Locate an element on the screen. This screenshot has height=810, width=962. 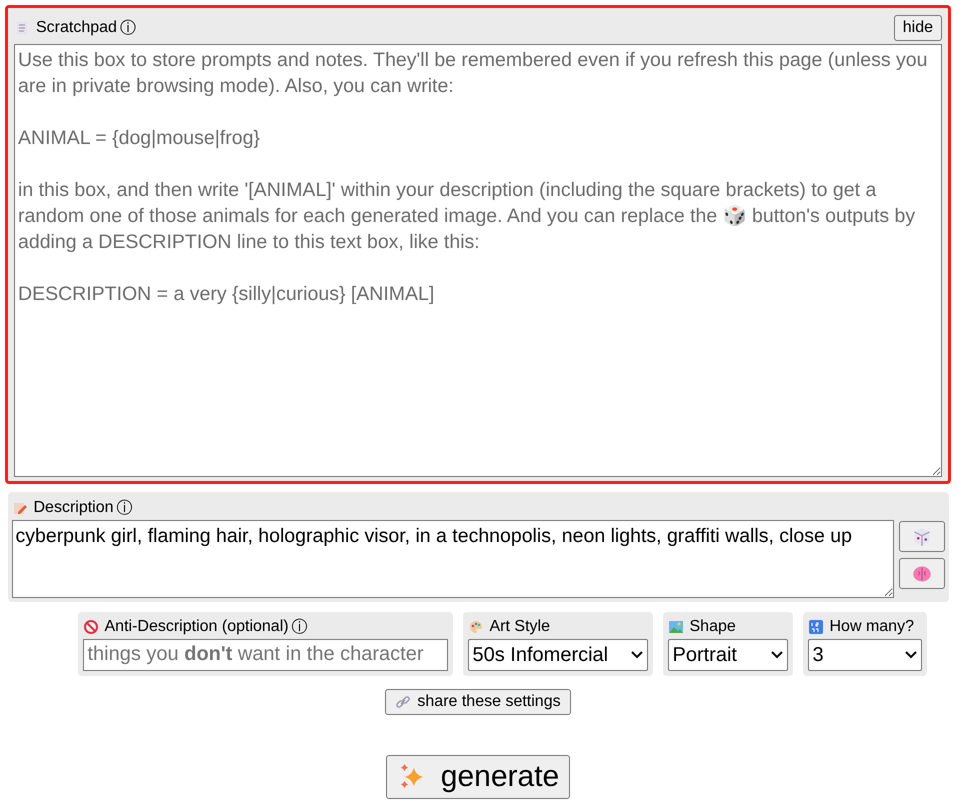
dropdown: Portrait is located at coordinates (728, 655).